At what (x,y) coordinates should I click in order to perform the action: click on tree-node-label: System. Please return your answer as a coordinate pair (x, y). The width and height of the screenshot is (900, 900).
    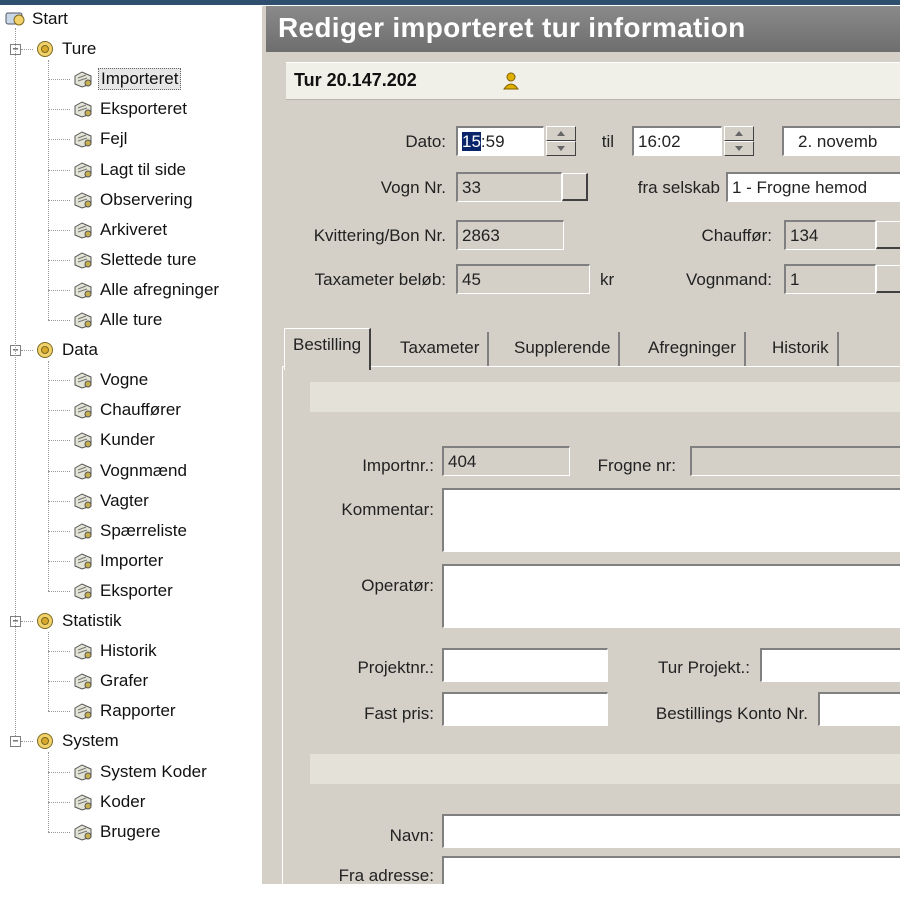
    Looking at the image, I should click on (90, 741).